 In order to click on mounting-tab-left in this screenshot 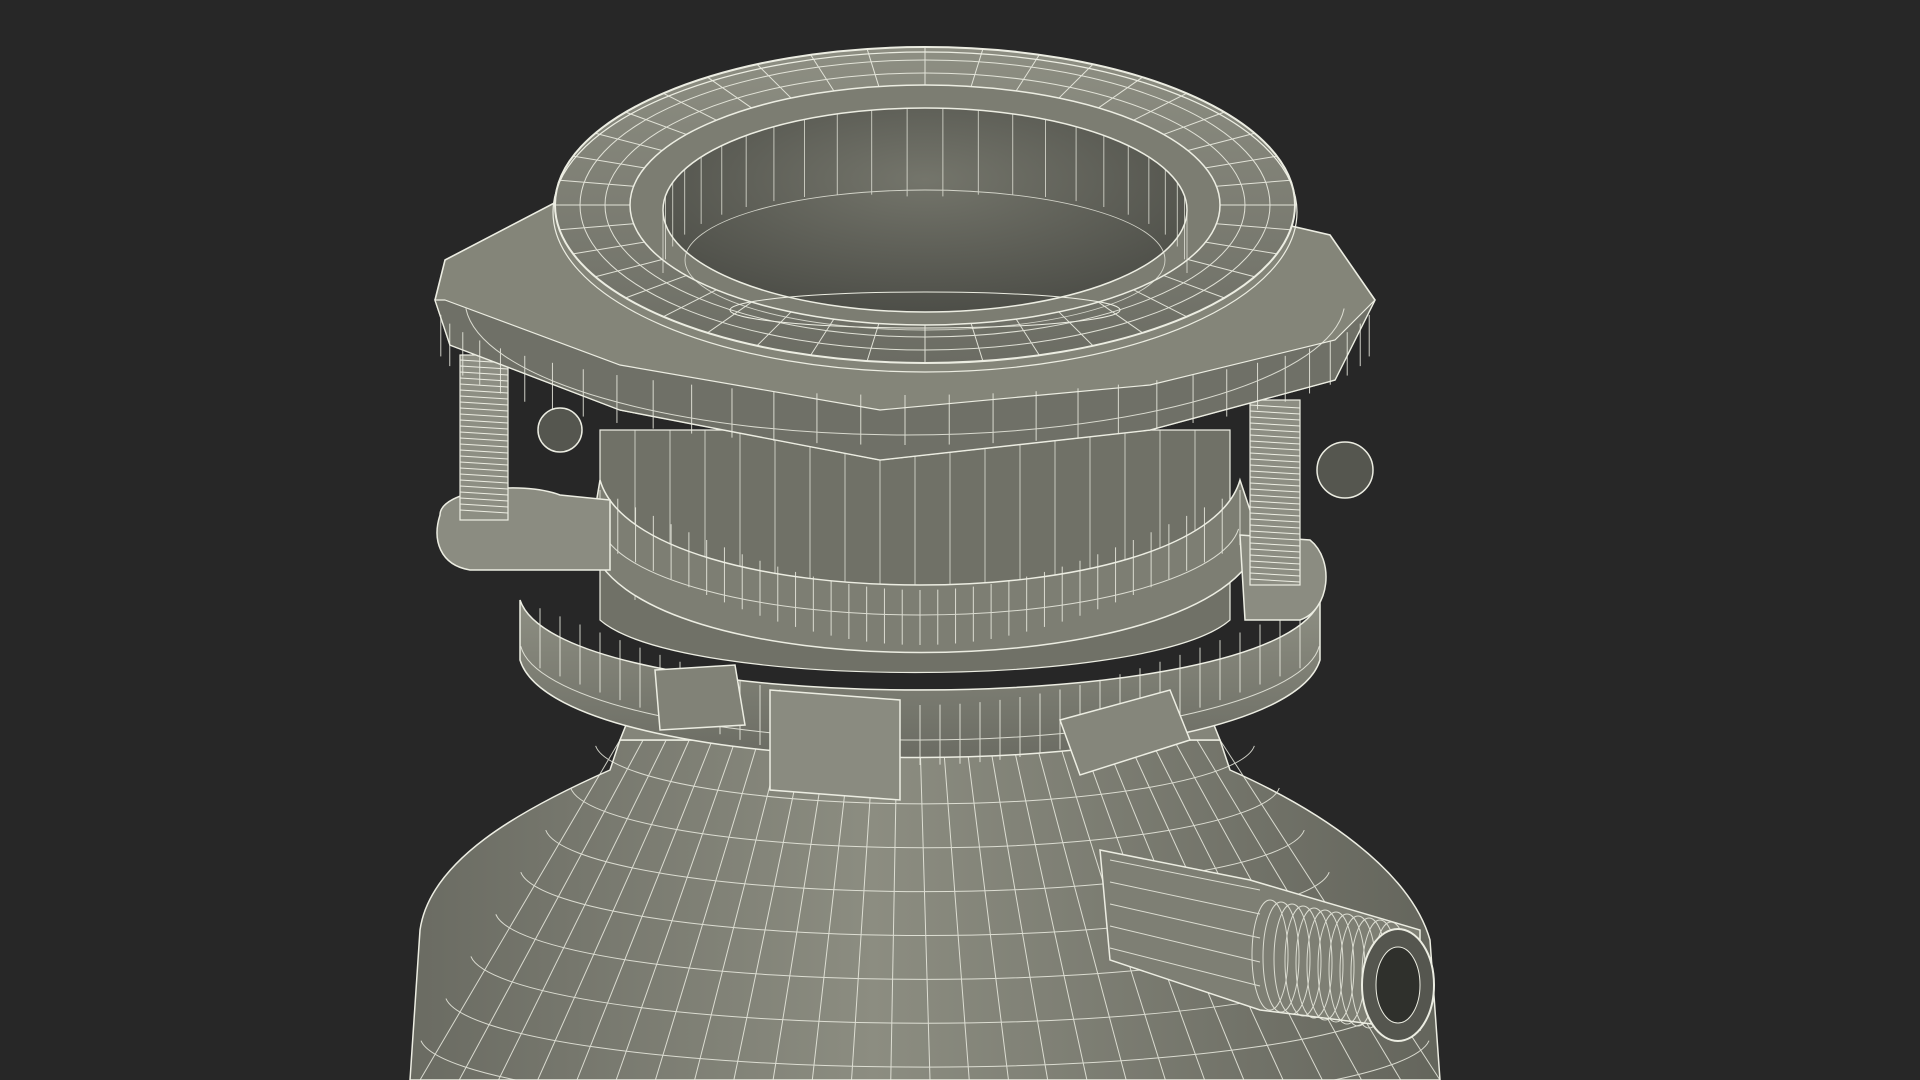, I will do `click(700, 697)`.